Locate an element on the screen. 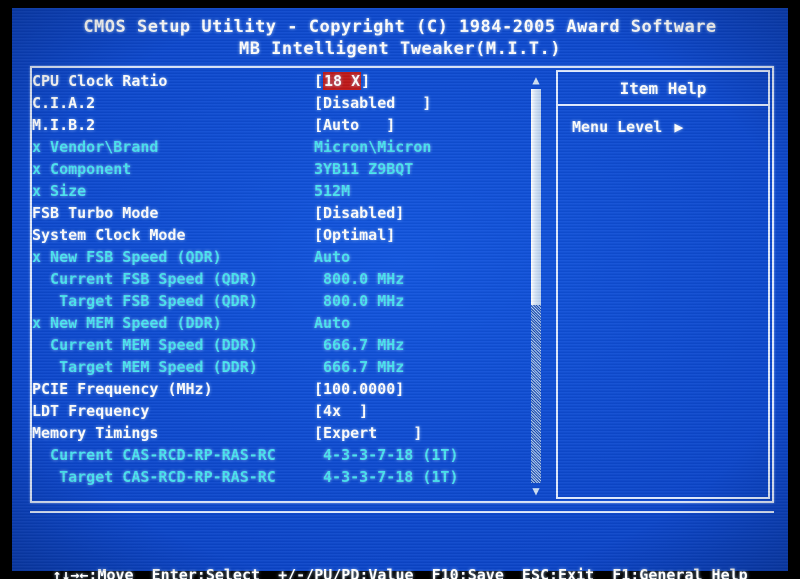  scroll-up-arrow-icon: ▲ is located at coordinates (536, 80).